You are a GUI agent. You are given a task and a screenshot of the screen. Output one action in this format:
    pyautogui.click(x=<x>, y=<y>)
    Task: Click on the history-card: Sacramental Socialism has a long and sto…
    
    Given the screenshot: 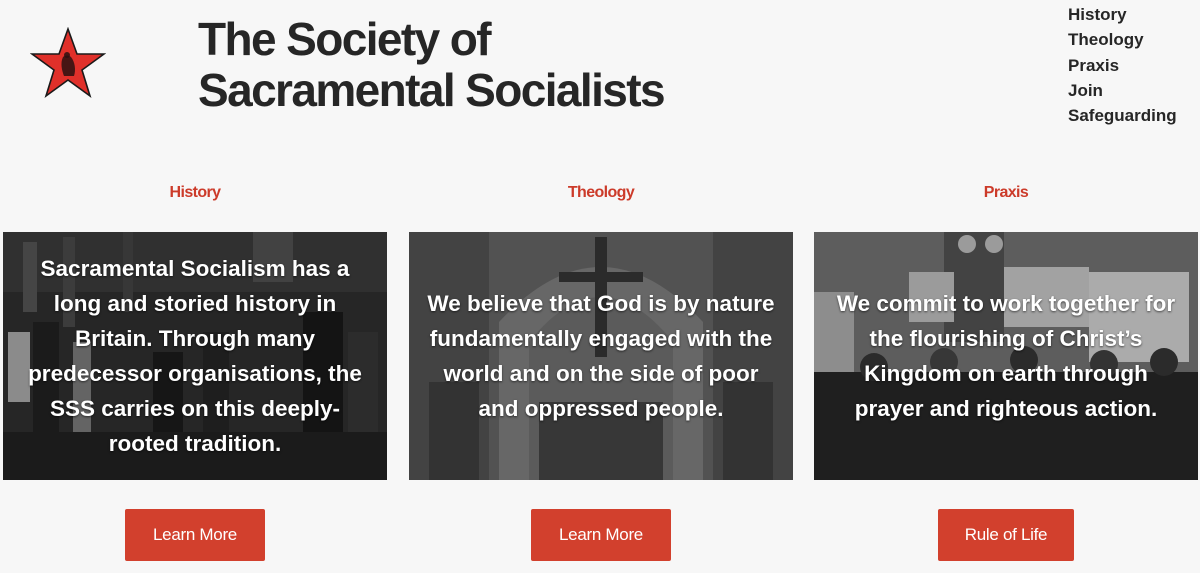 What is the action you would take?
    pyautogui.click(x=195, y=356)
    